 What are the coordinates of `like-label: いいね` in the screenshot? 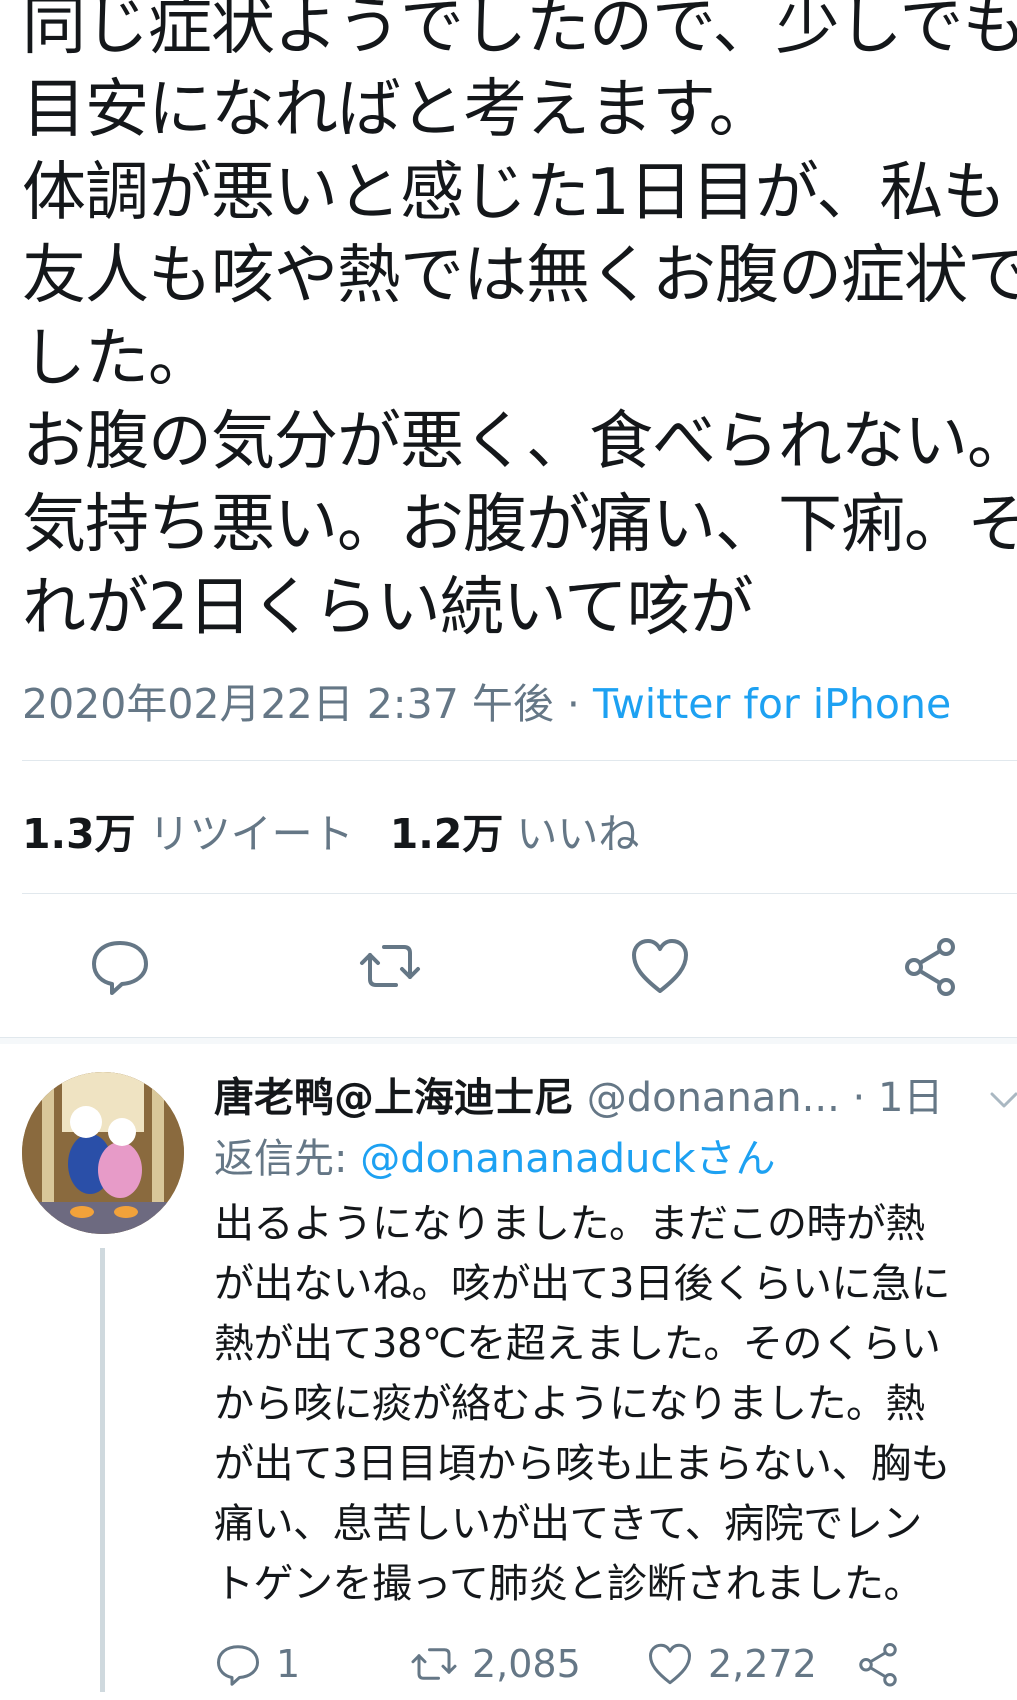 It's located at (578, 834).